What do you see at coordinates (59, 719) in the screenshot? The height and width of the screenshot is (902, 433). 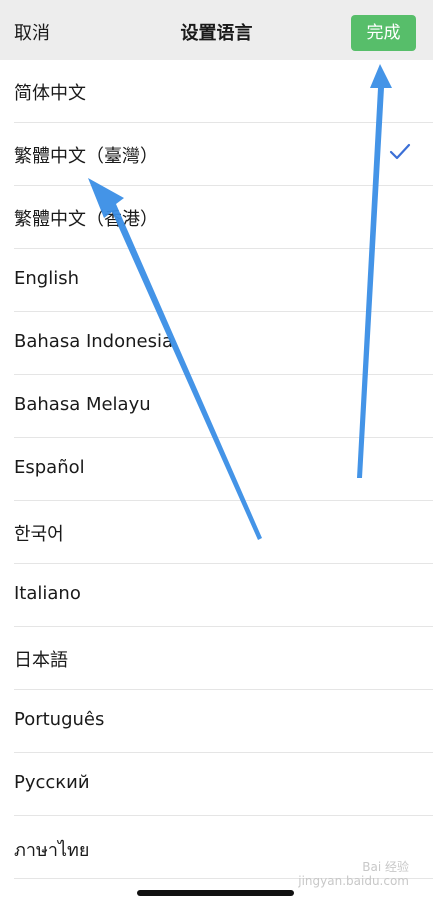 I see `language-label: Português` at bounding box center [59, 719].